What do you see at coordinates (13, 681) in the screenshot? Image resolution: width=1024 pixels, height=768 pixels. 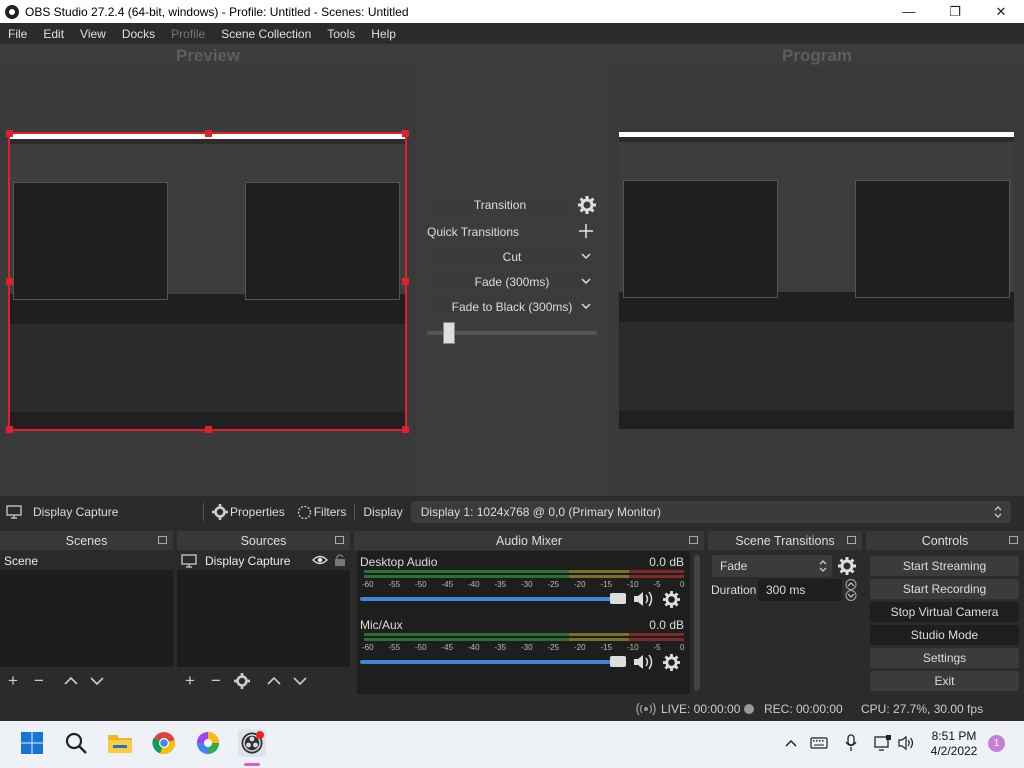 I see `add-scene-button: +` at bounding box center [13, 681].